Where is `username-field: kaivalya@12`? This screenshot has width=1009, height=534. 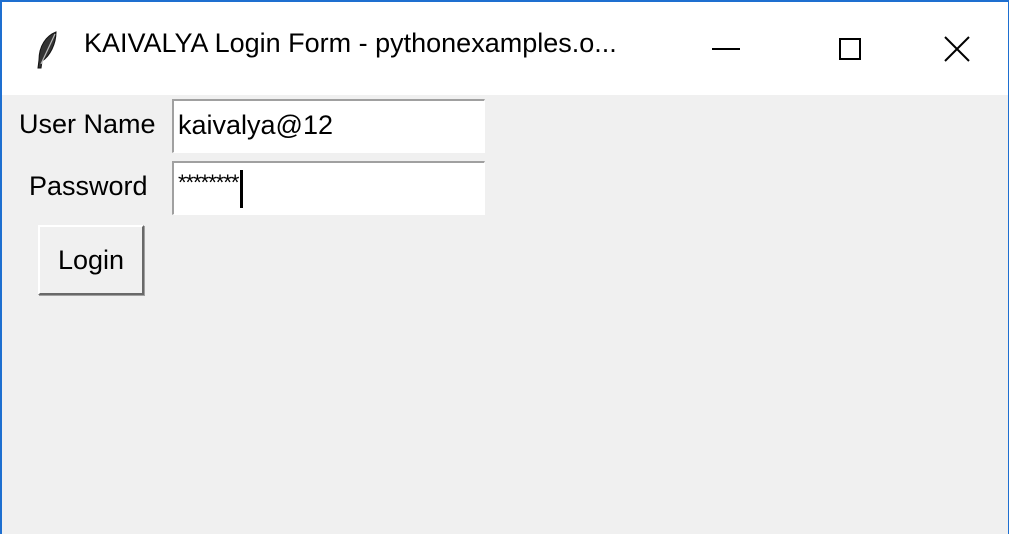 username-field: kaivalya@12 is located at coordinates (328, 126).